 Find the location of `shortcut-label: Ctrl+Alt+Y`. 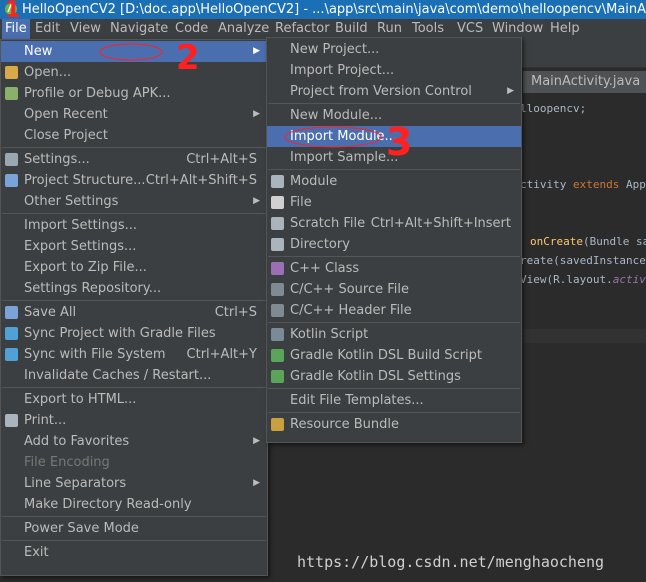

shortcut-label: Ctrl+Alt+Y is located at coordinates (221, 354).